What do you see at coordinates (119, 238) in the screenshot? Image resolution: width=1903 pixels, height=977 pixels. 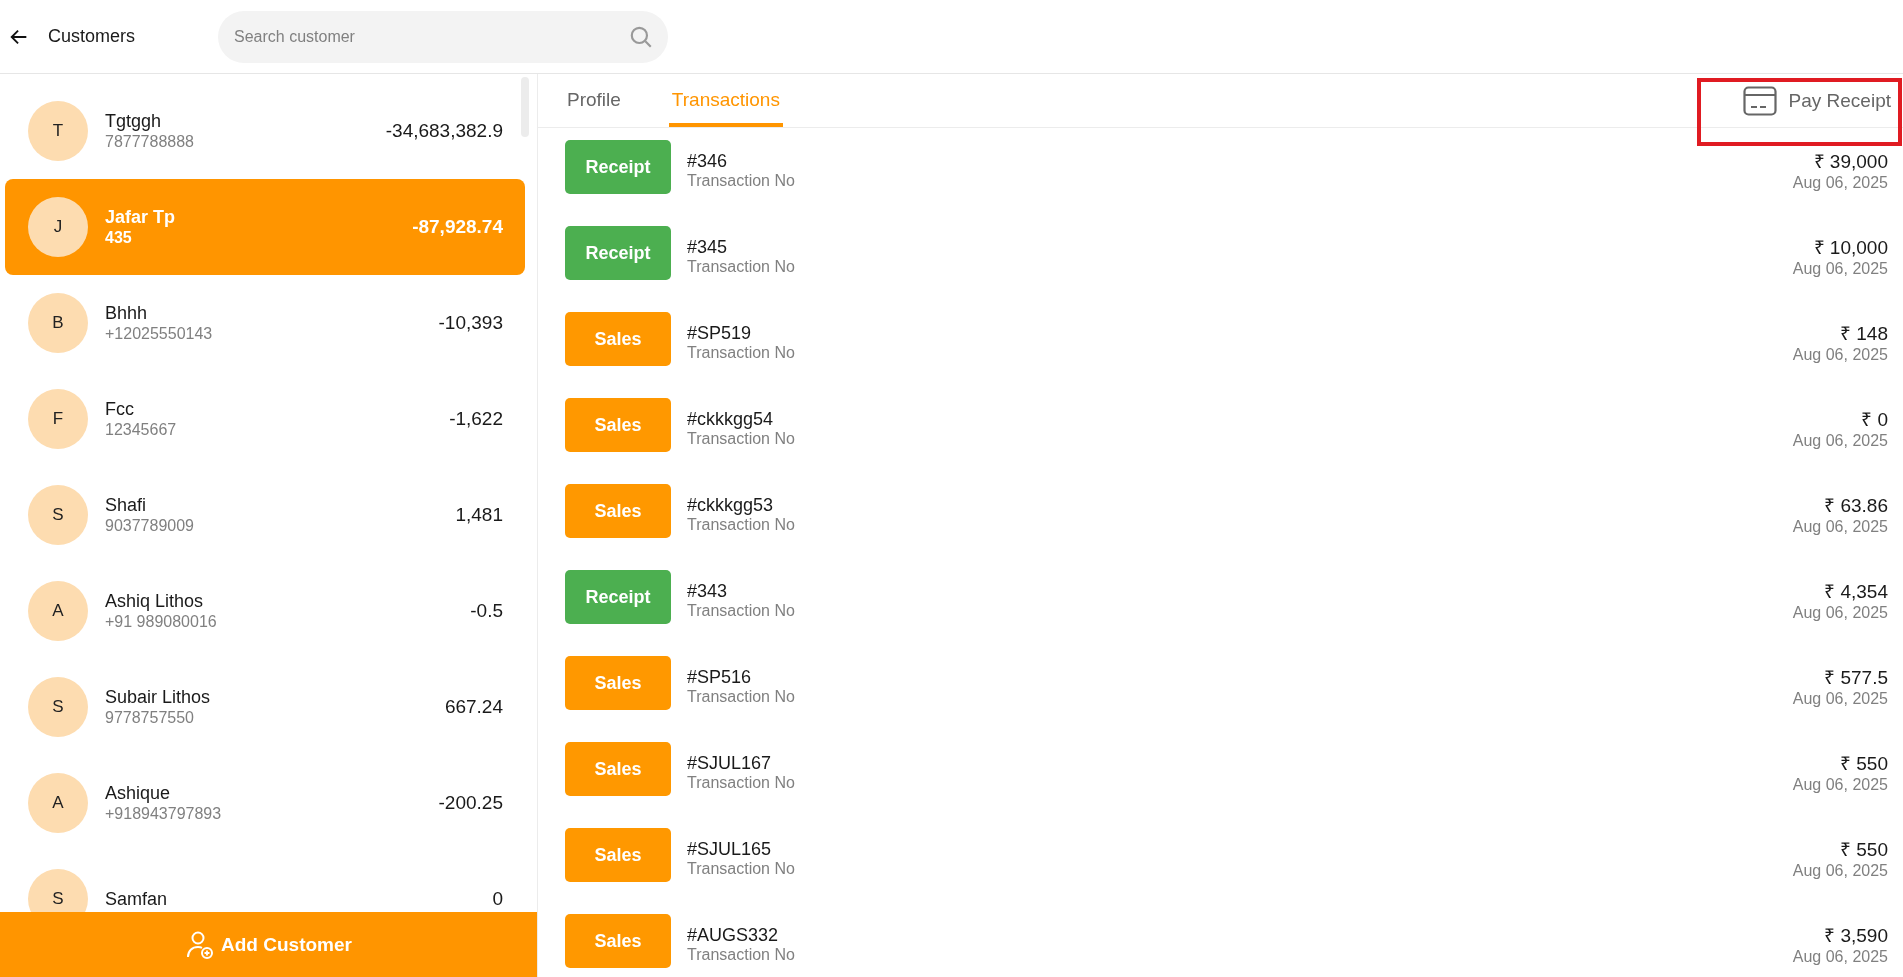 I see `customer-phone: 435` at bounding box center [119, 238].